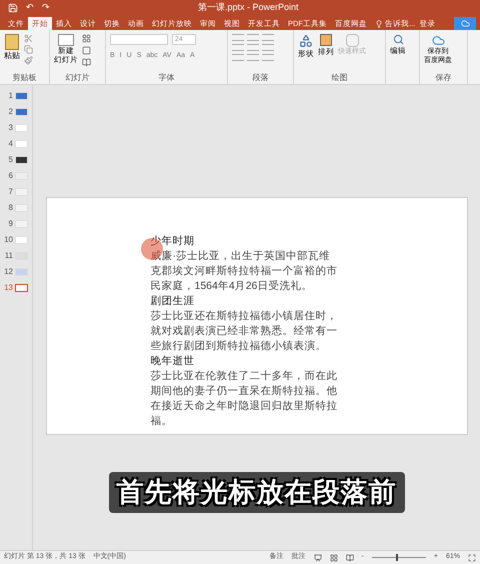  I want to click on slide-thumbnail, so click(21, 288).